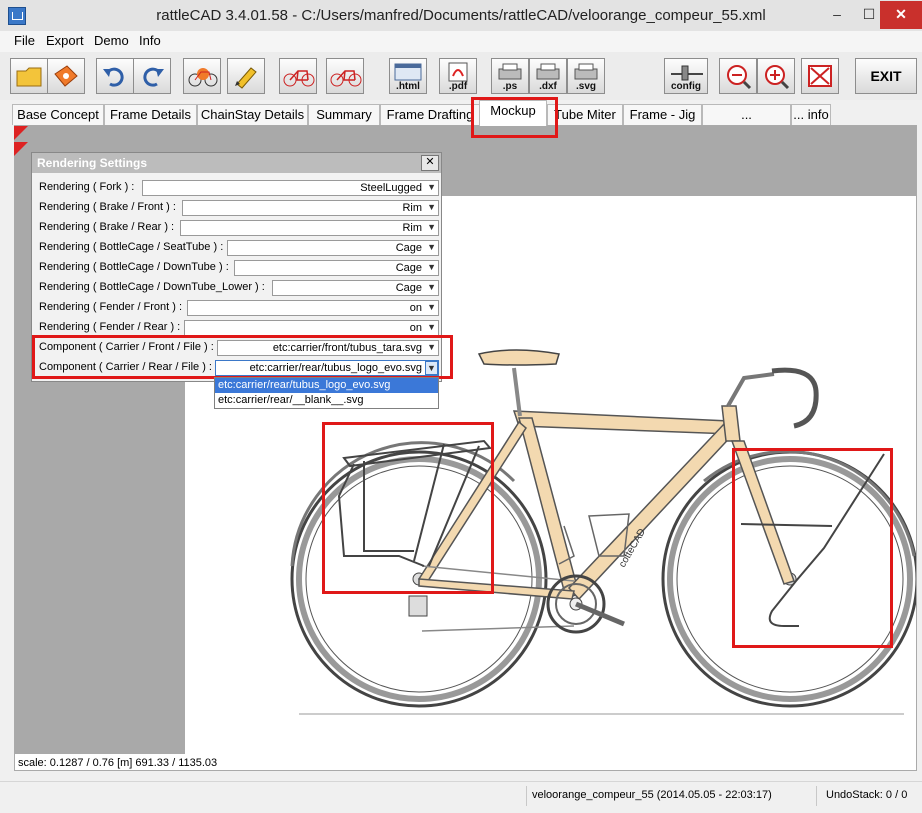 Image resolution: width=922 pixels, height=813 pixels. Describe the element at coordinates (886, 76) in the screenshot. I see `exit-button: EXIT` at that location.